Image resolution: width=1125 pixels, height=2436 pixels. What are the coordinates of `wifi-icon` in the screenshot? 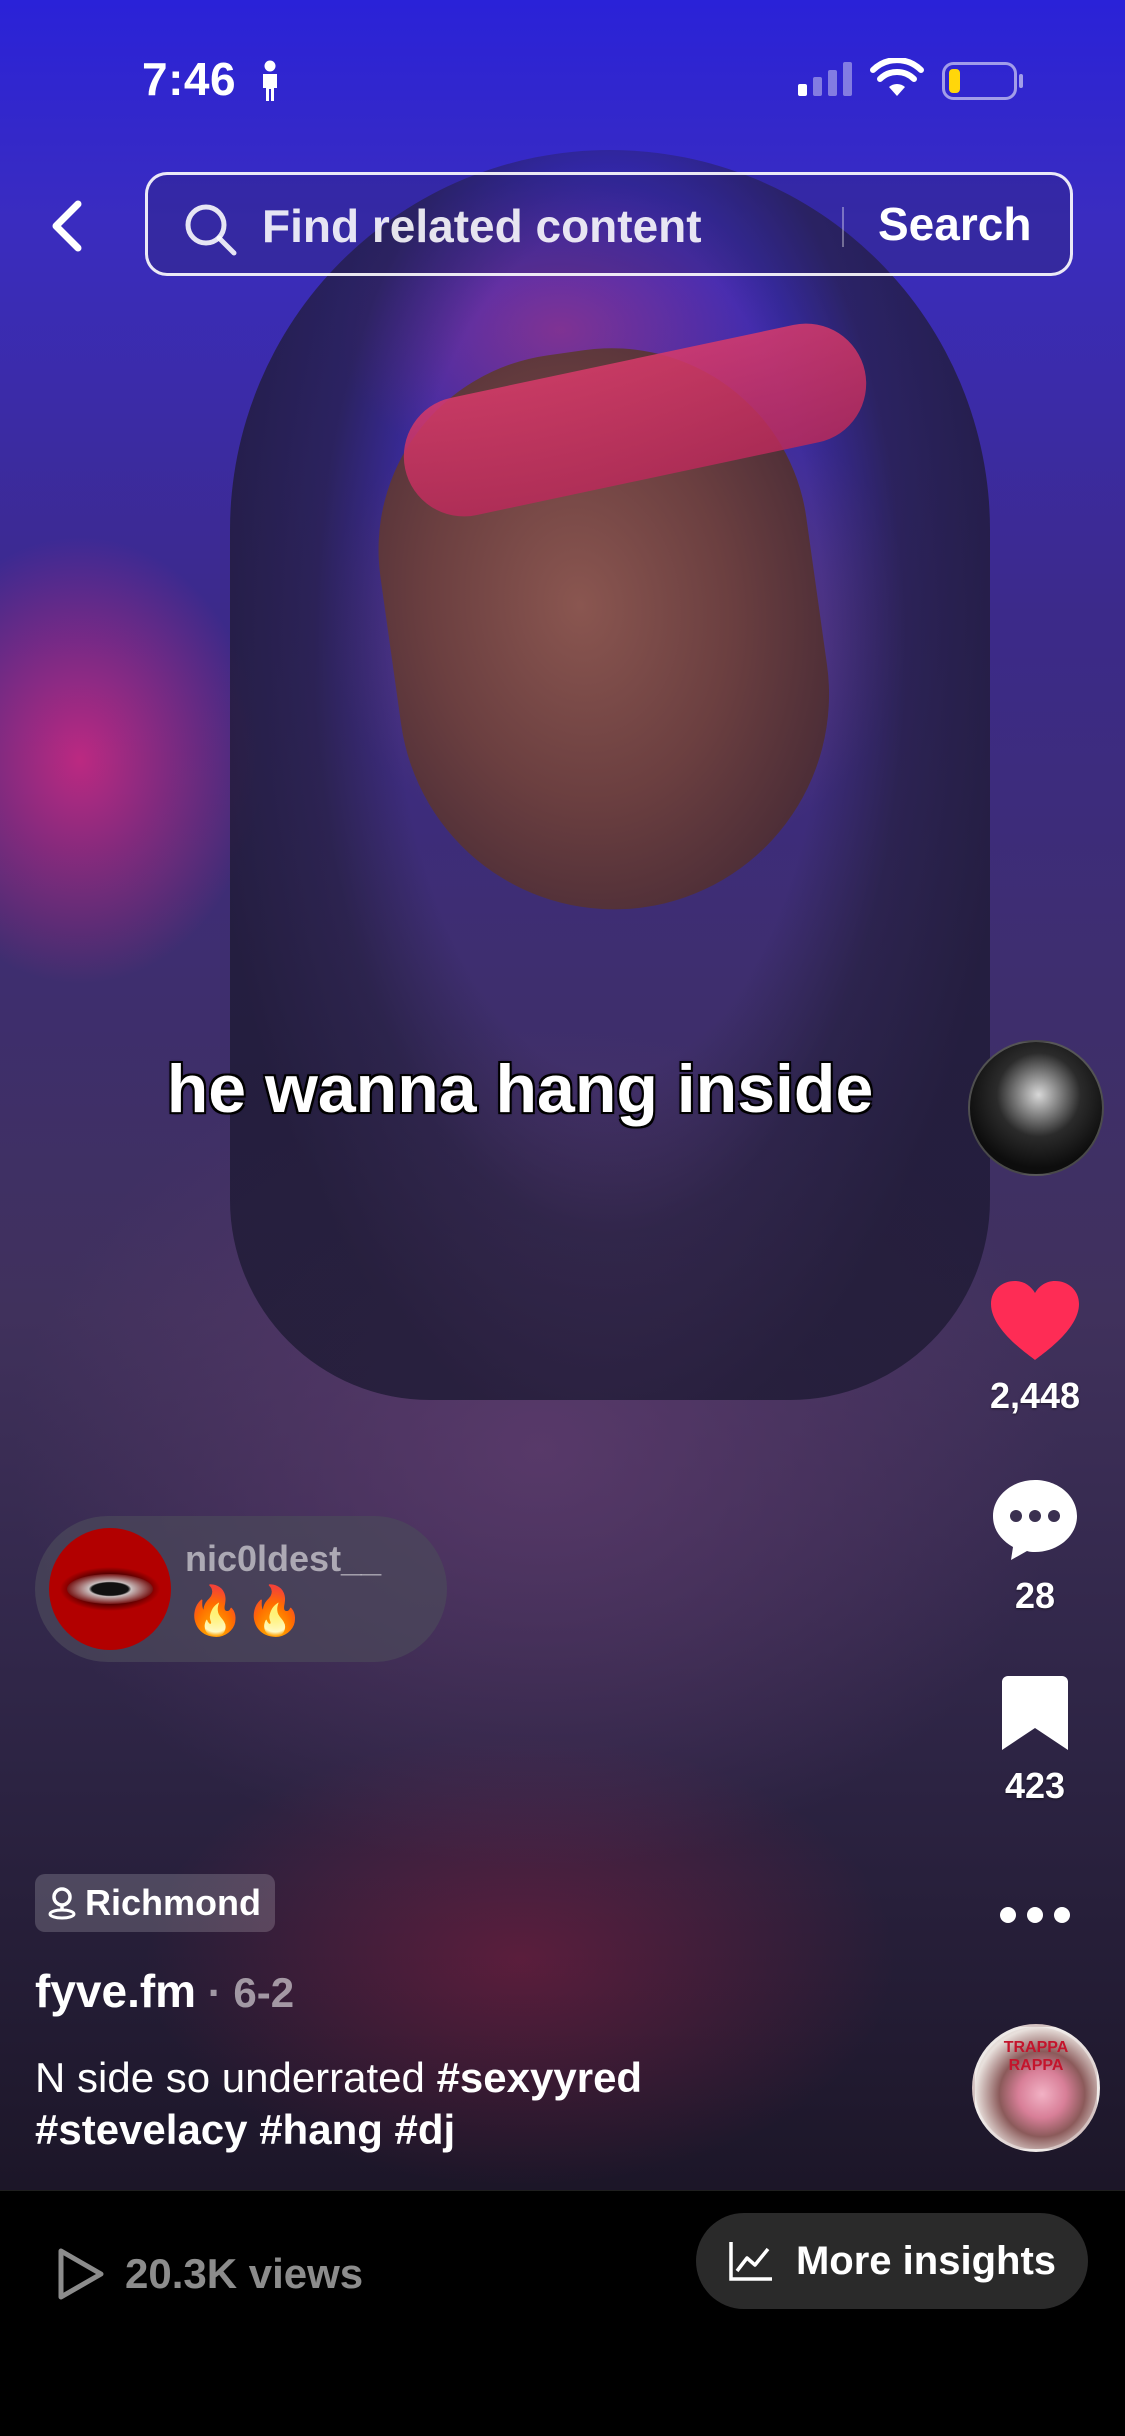 It's located at (897, 80).